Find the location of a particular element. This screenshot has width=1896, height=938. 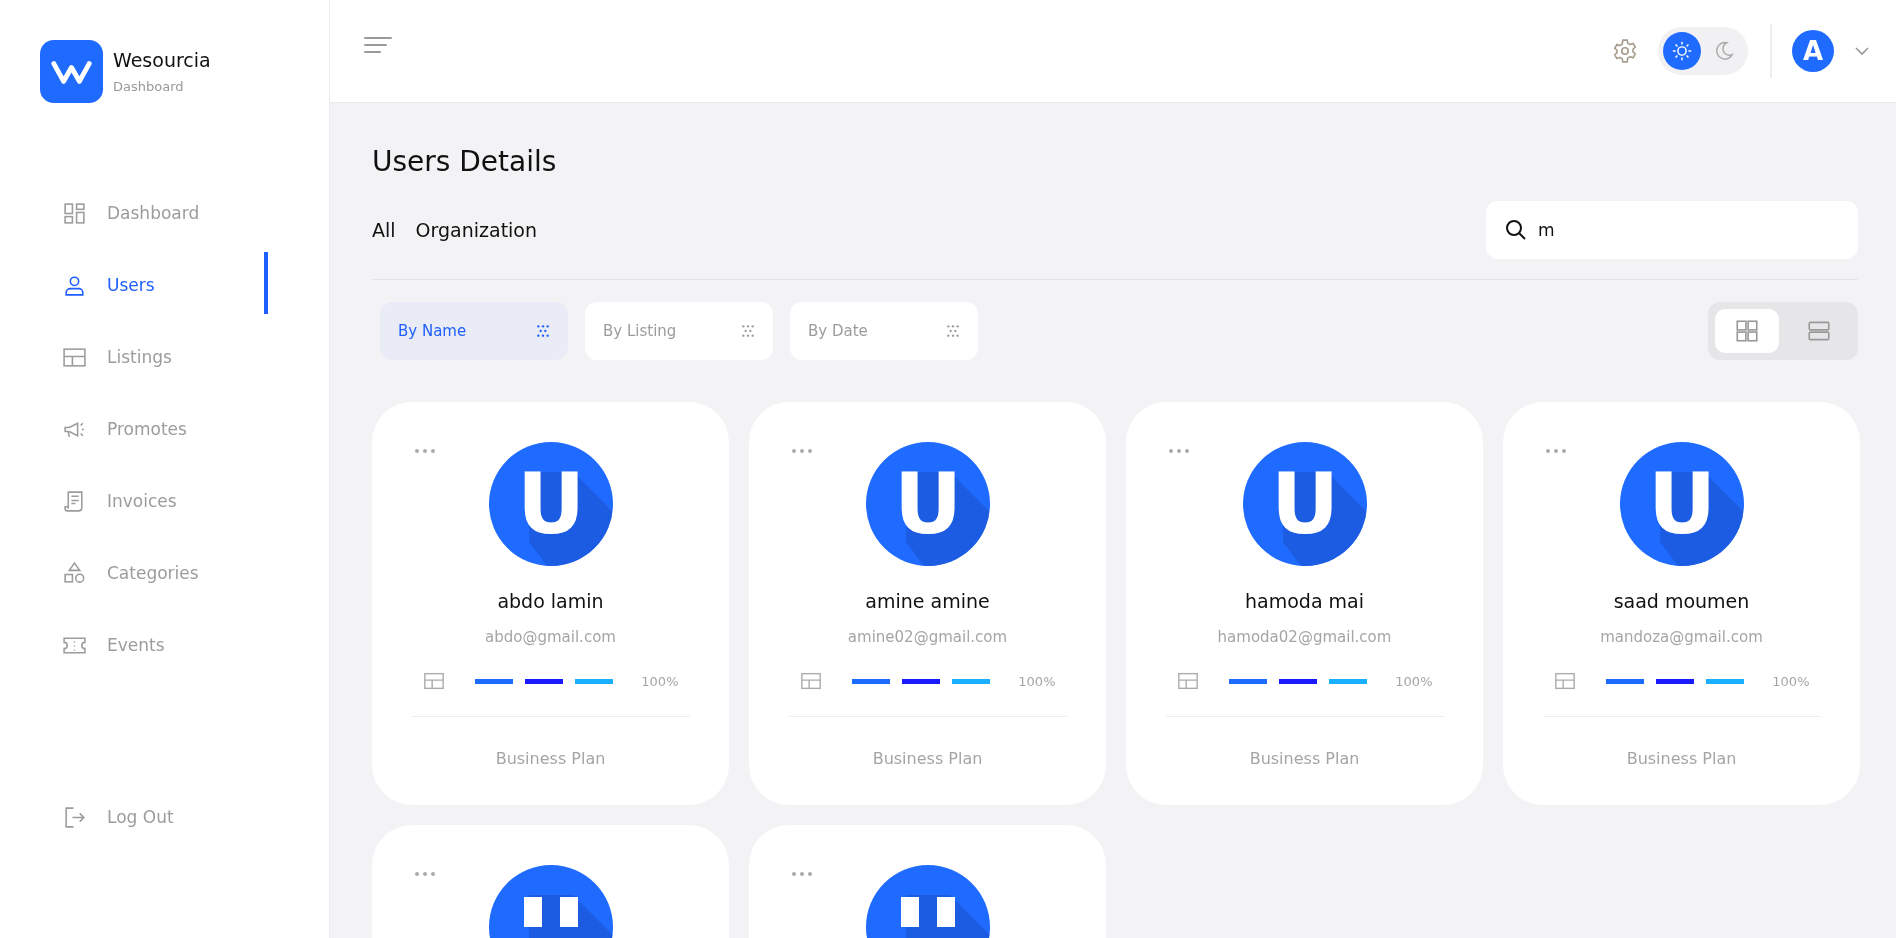

avatar: A is located at coordinates (1813, 51).